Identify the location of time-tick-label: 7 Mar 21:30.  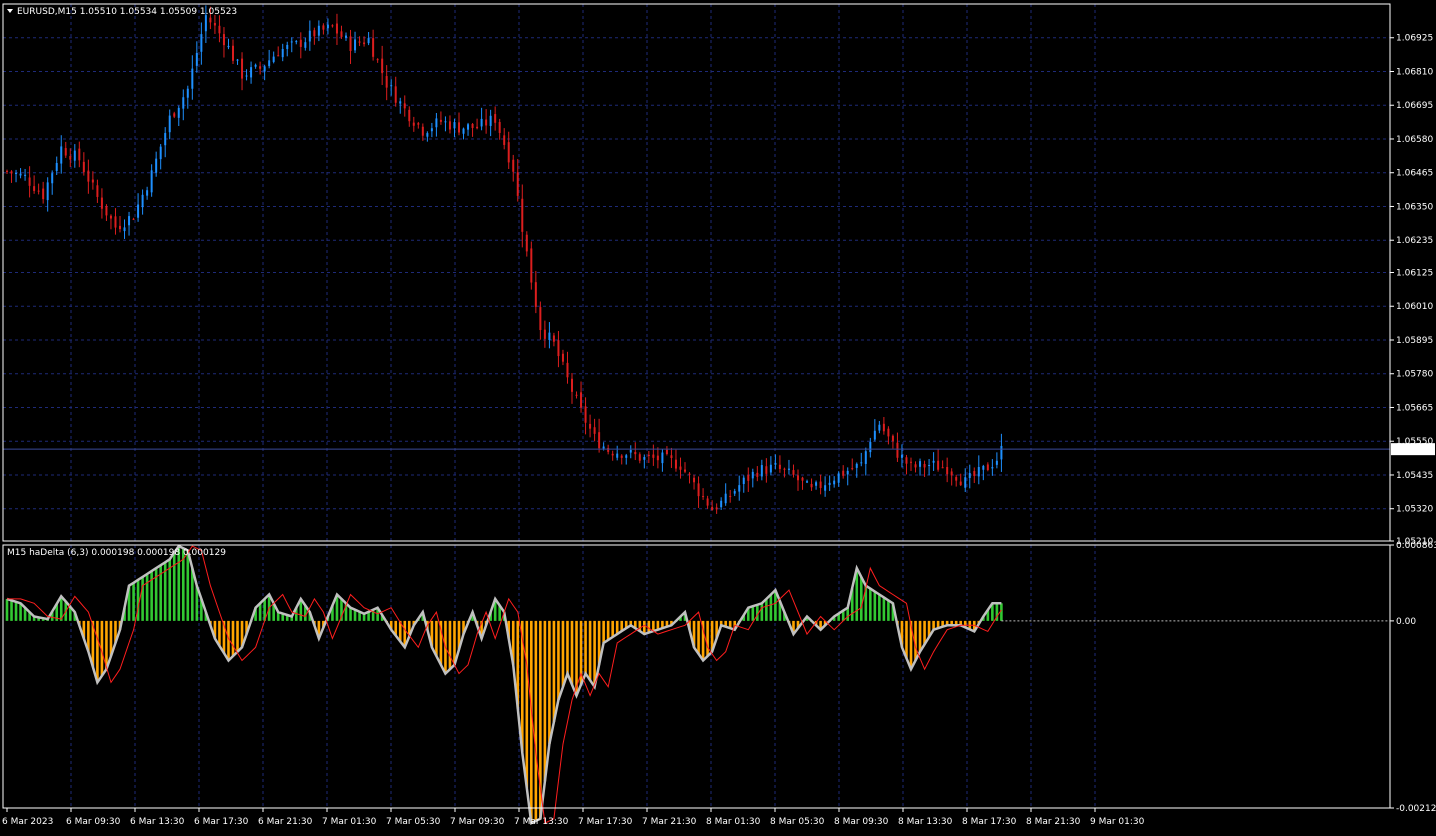
(669, 822).